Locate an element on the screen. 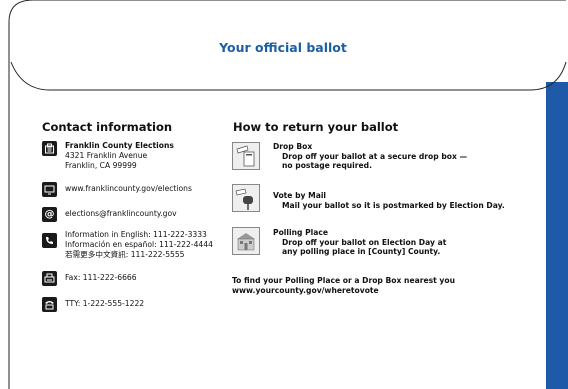 The width and height of the screenshot is (568, 389). address-line1: 4321 Franklin Avenue is located at coordinates (106, 155).